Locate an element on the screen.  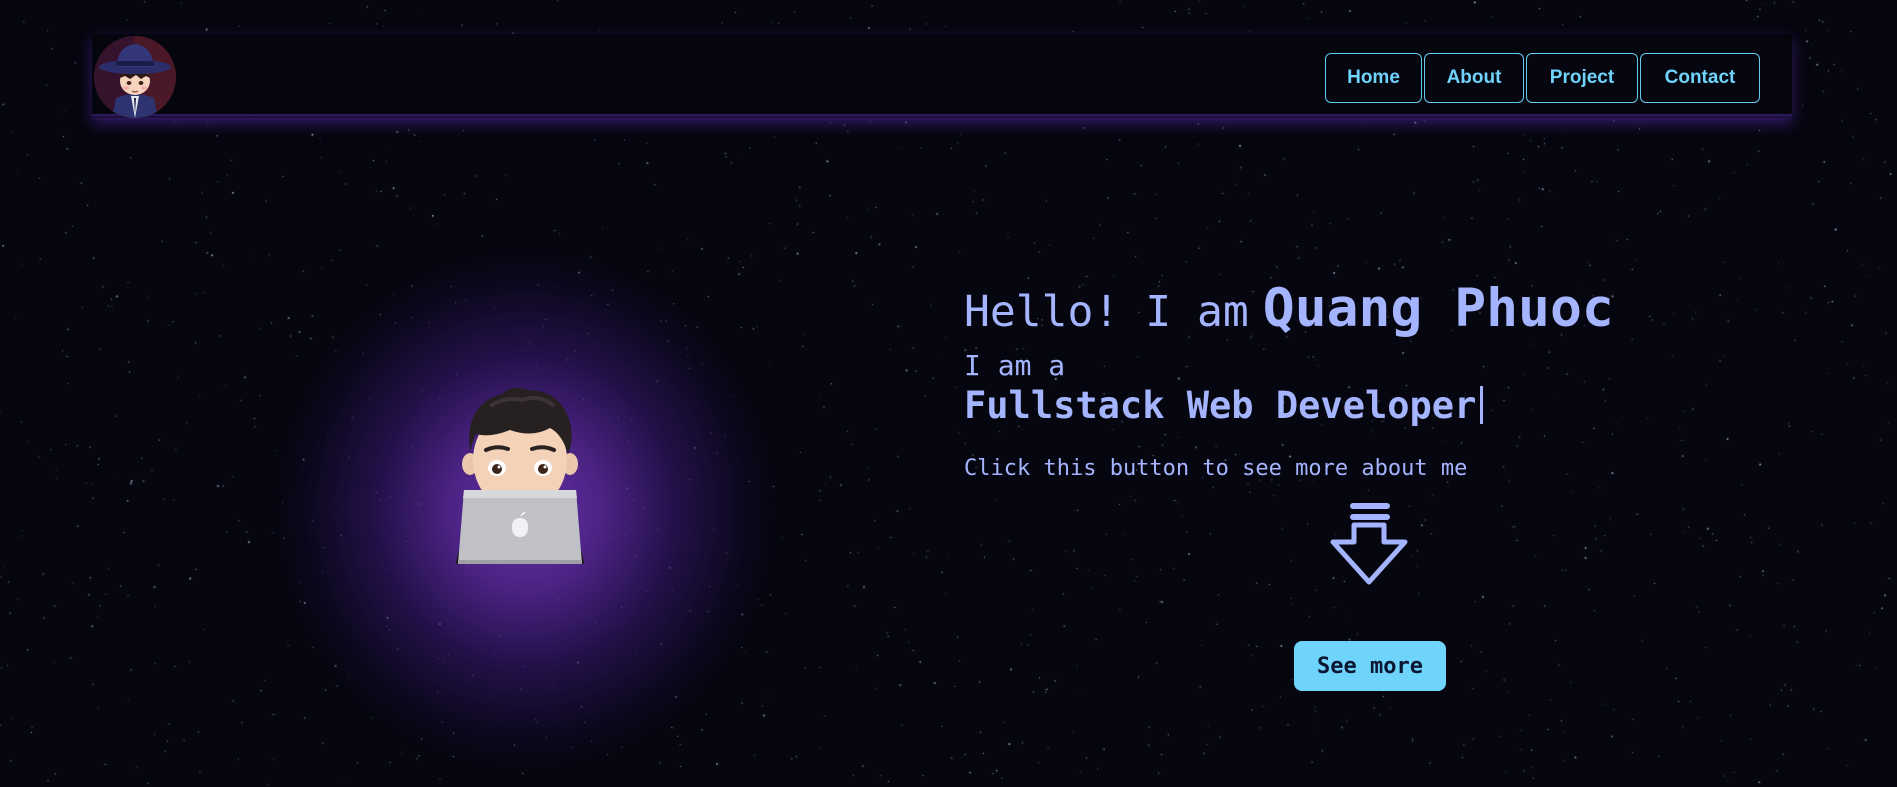
role-line: Fullstack Web Developer is located at coordinates (1224, 405).